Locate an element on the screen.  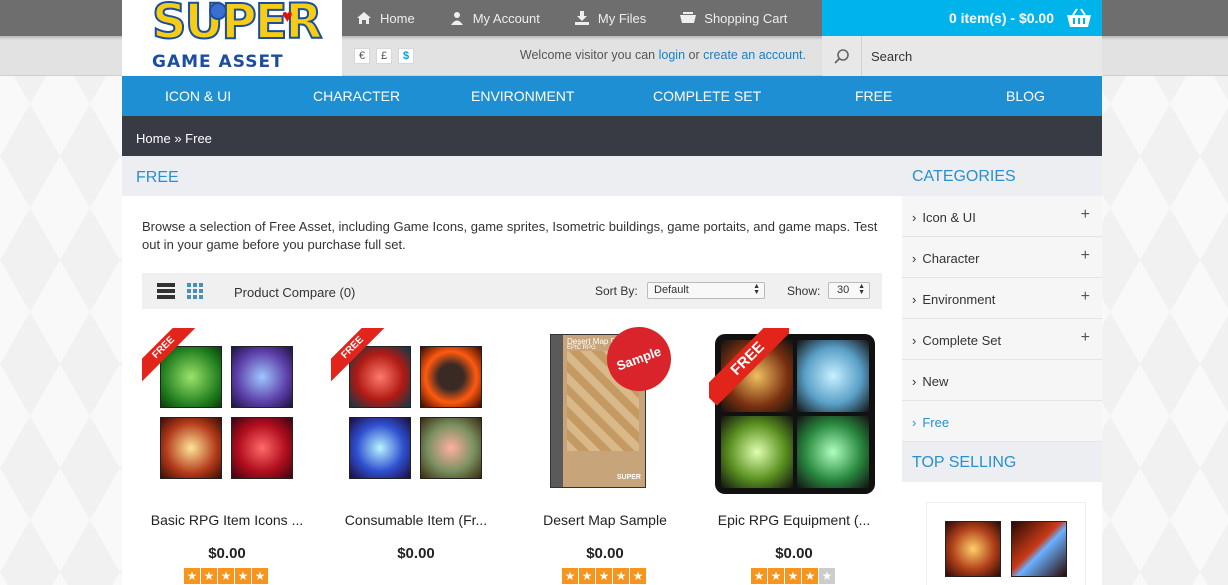
crystal-icon is located at coordinates (380, 448).